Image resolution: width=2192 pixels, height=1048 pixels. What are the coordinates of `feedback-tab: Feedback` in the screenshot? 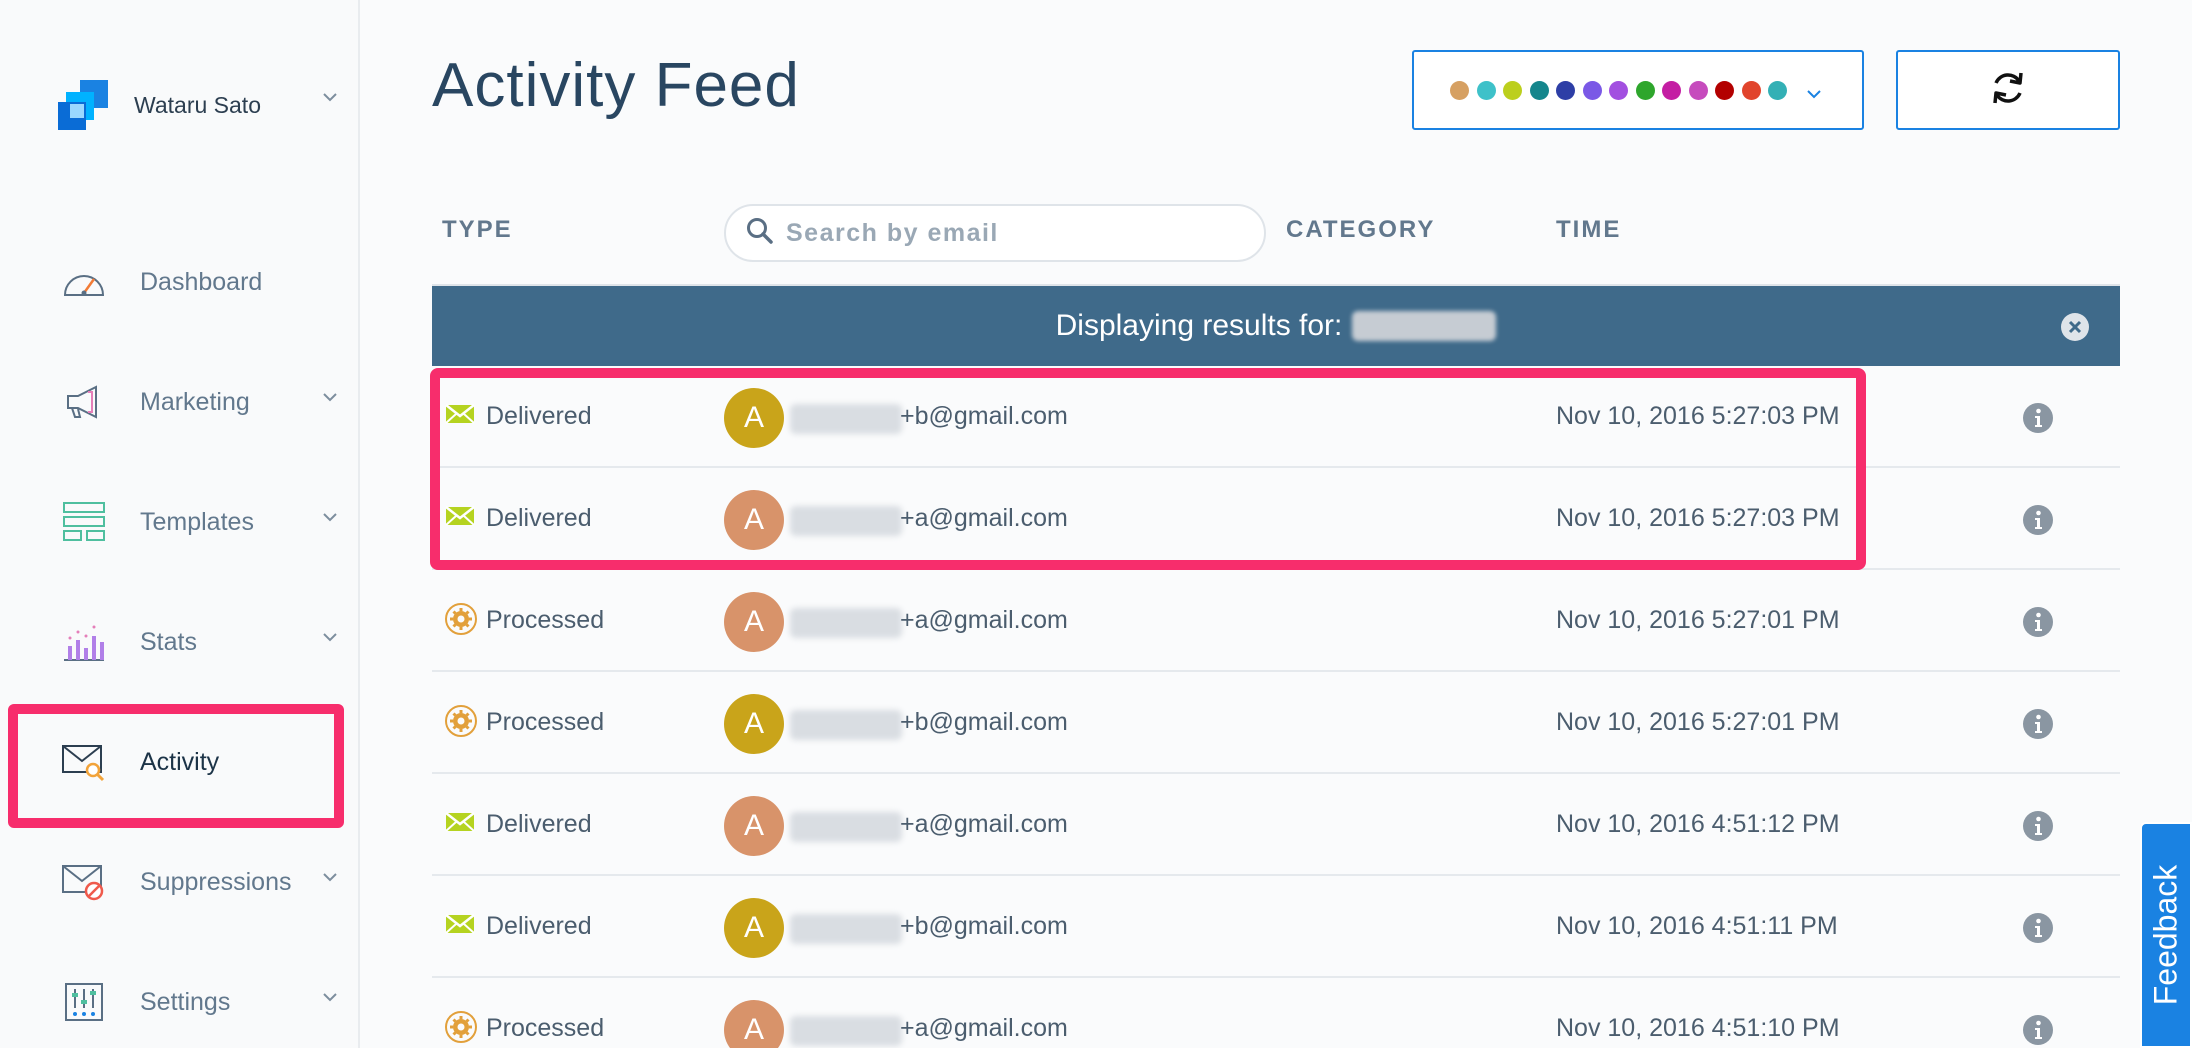 It's located at (2166, 935).